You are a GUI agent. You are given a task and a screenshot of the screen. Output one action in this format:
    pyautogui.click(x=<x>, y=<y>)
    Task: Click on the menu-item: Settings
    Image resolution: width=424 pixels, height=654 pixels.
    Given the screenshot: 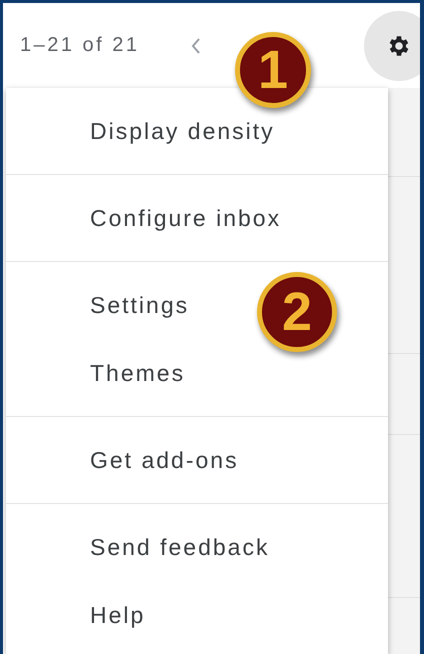 What is the action you would take?
    pyautogui.click(x=104, y=305)
    